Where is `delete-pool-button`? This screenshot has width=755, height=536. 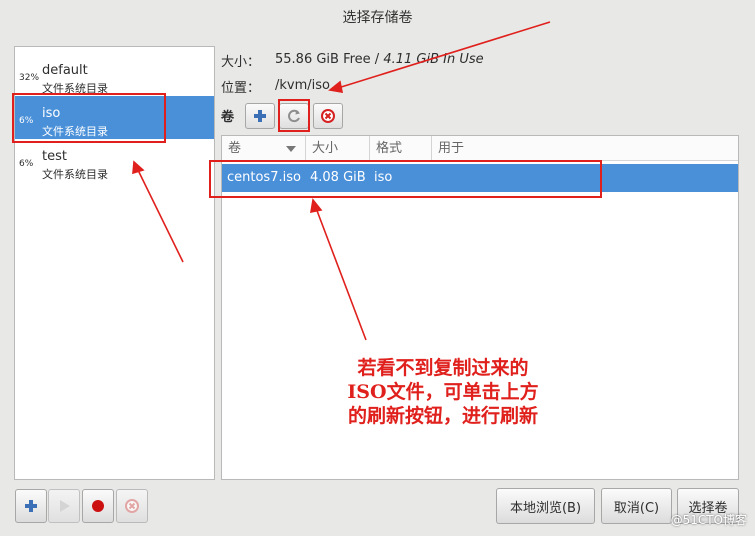 delete-pool-button is located at coordinates (132, 506).